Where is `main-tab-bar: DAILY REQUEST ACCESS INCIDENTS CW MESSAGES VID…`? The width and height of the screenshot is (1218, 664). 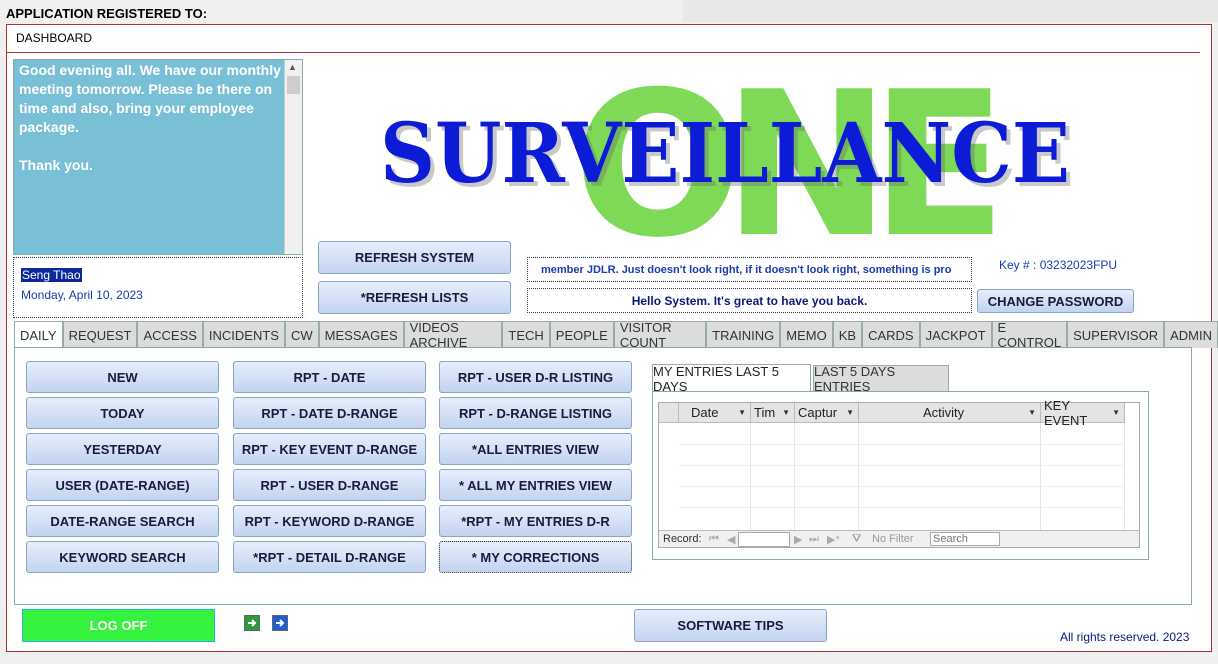 main-tab-bar: DAILY REQUEST ACCESS INCIDENTS CW MESSAGES VID… is located at coordinates (616, 335).